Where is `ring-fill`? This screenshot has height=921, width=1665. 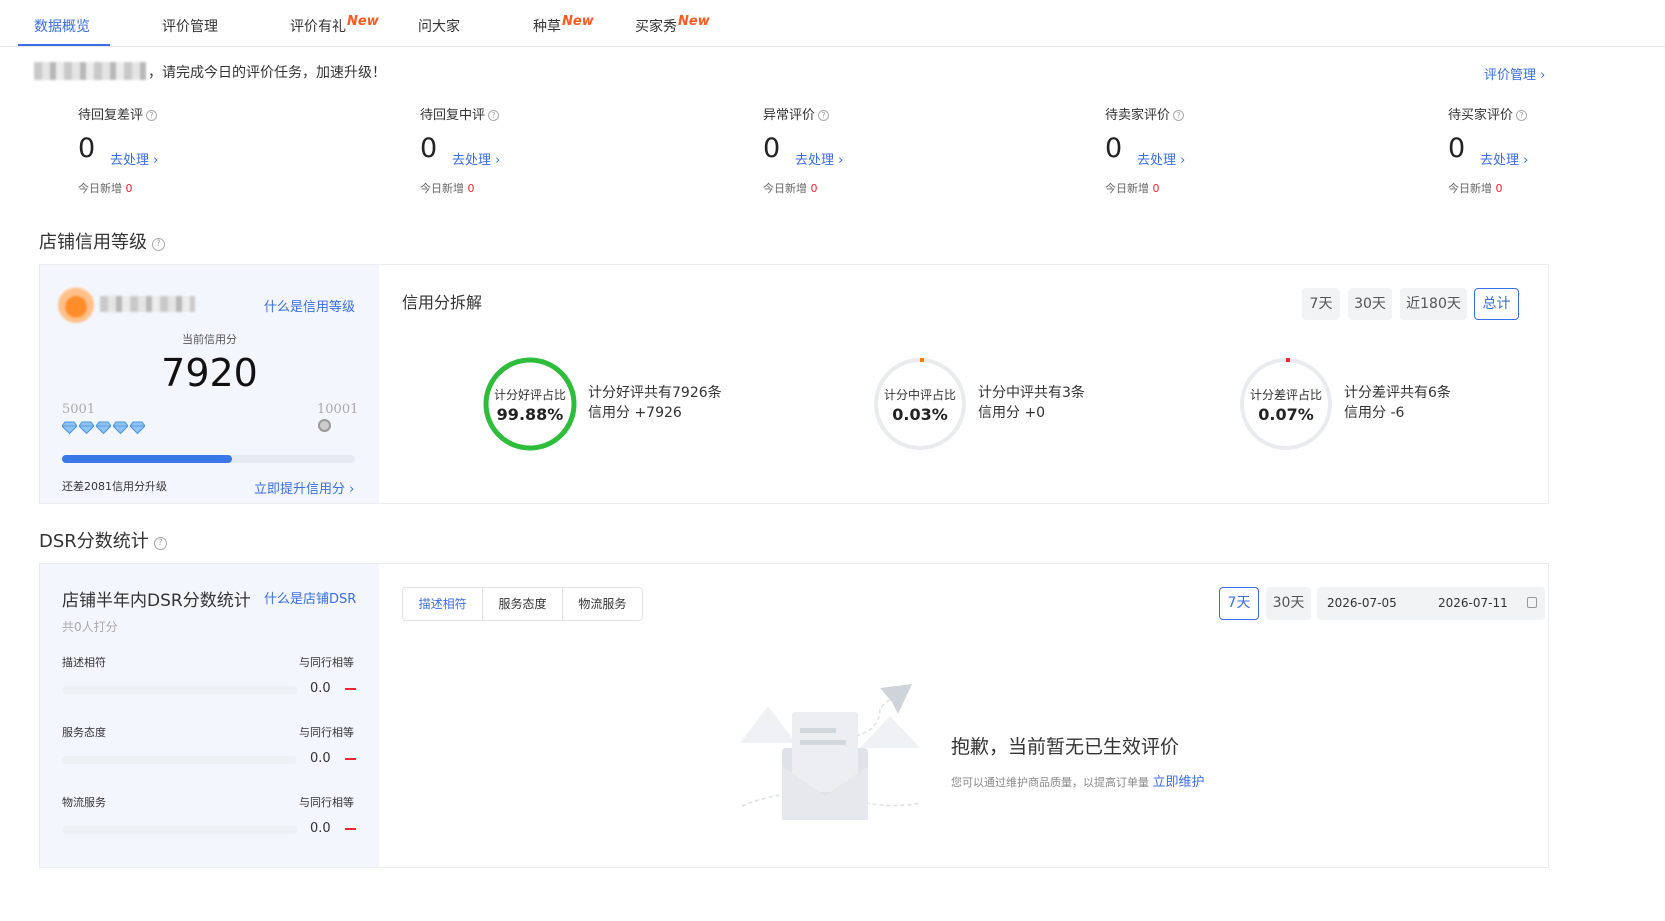
ring-fill is located at coordinates (530, 404).